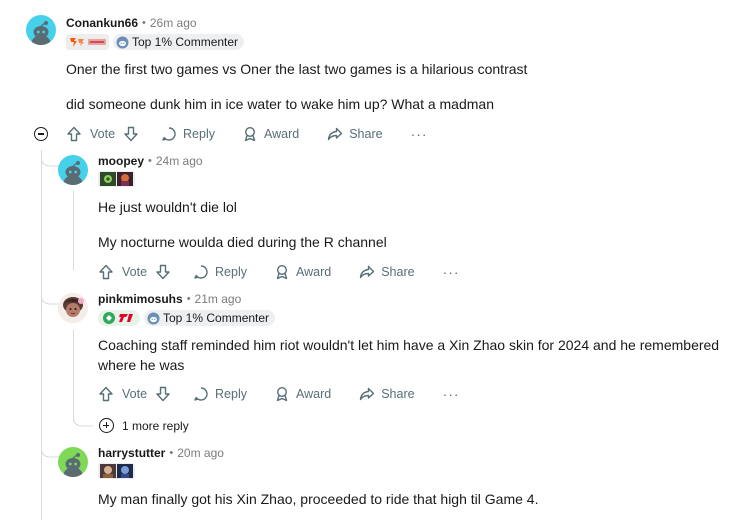 The image size is (756, 520). I want to click on comment-timestamp: 20m ago, so click(200, 453).